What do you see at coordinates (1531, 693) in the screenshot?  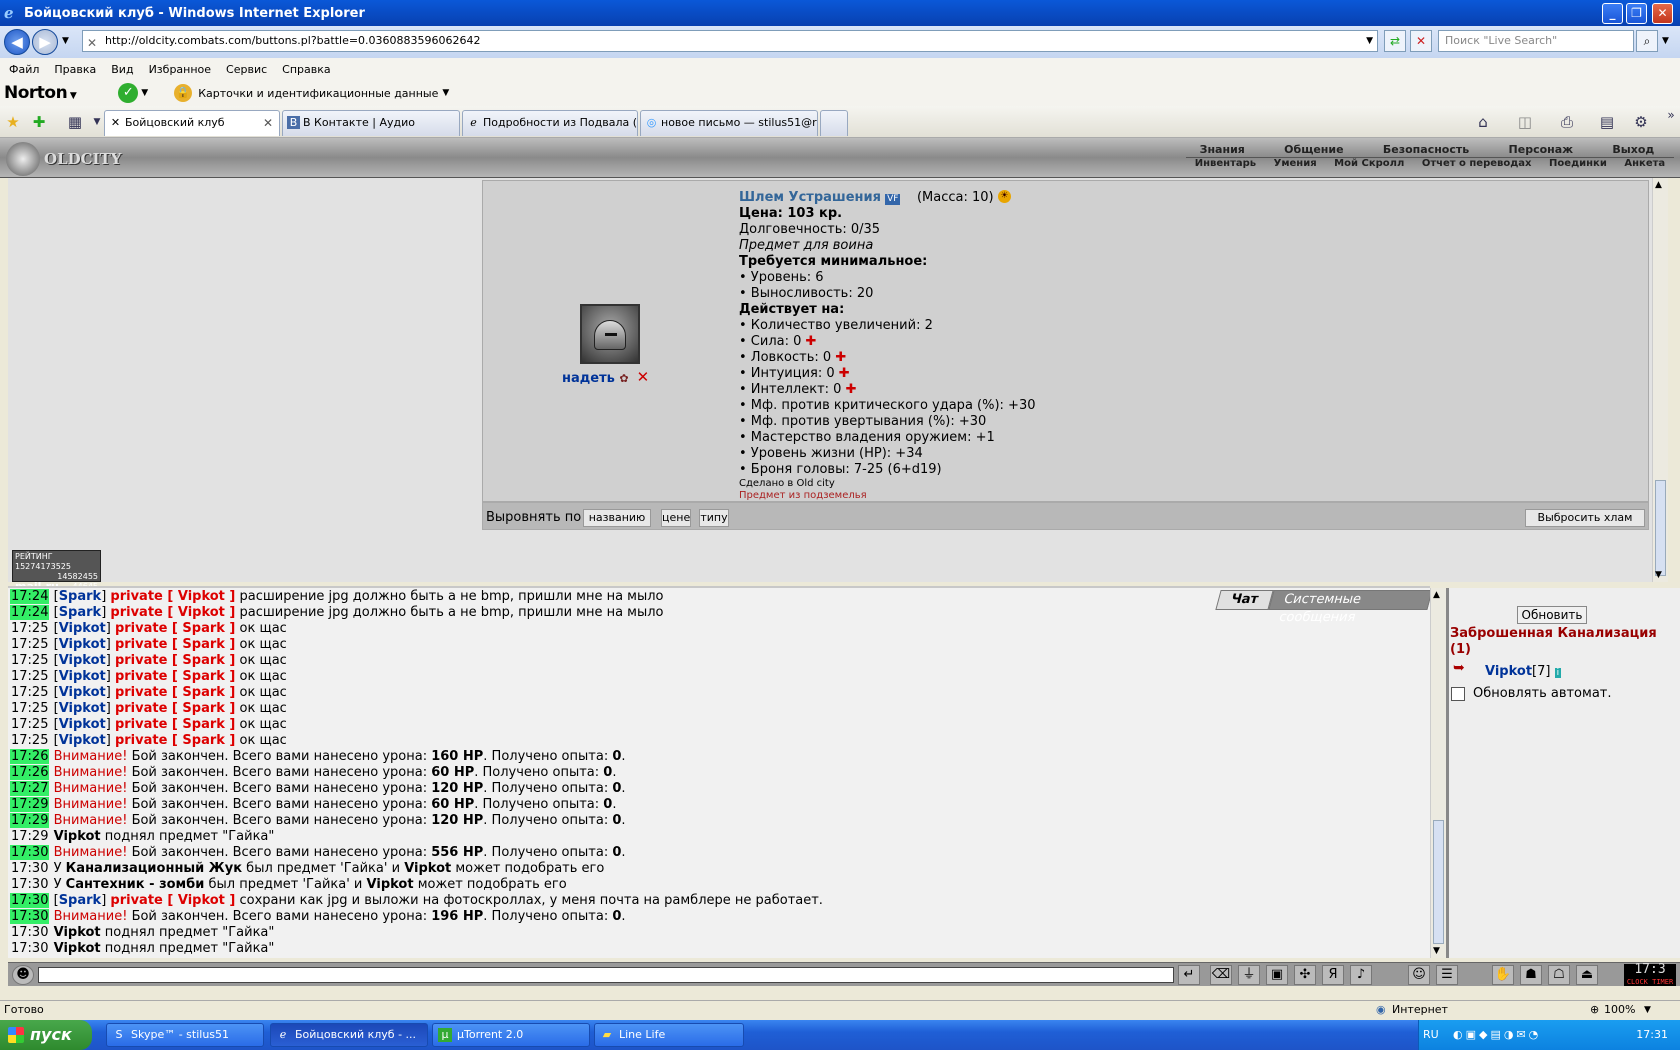 I see `auto-refresh-option: Обновлять автомат.` at bounding box center [1531, 693].